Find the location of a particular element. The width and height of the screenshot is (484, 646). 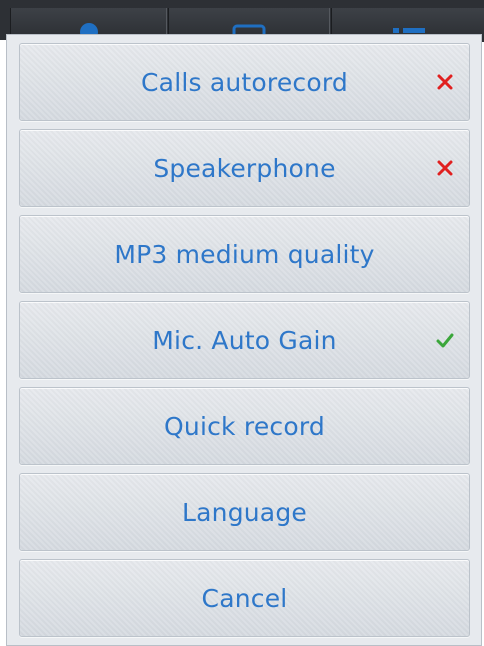

menu-item-label: Quick record is located at coordinates (244, 426).